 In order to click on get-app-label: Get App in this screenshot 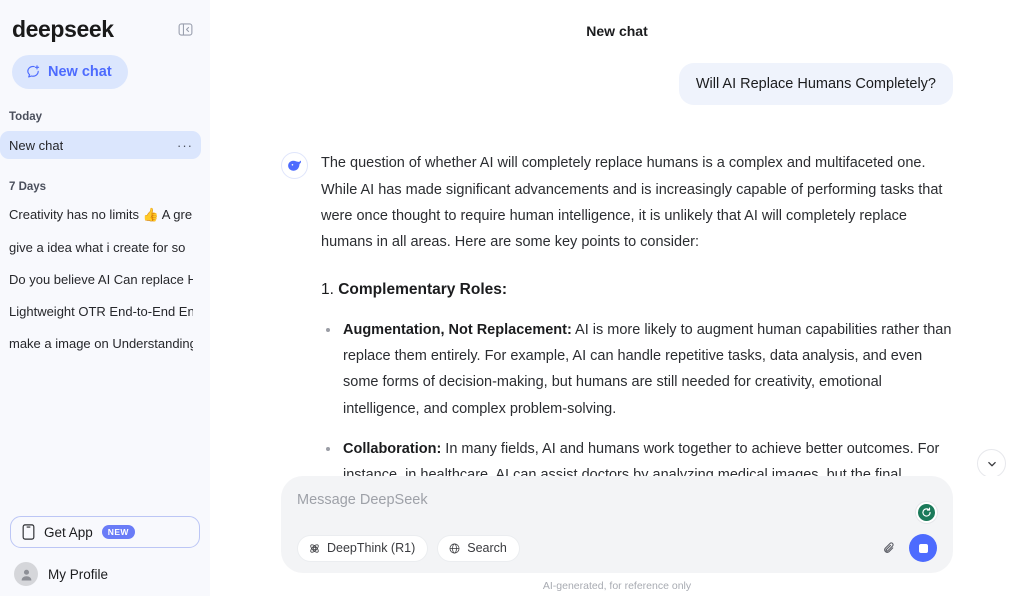, I will do `click(68, 532)`.